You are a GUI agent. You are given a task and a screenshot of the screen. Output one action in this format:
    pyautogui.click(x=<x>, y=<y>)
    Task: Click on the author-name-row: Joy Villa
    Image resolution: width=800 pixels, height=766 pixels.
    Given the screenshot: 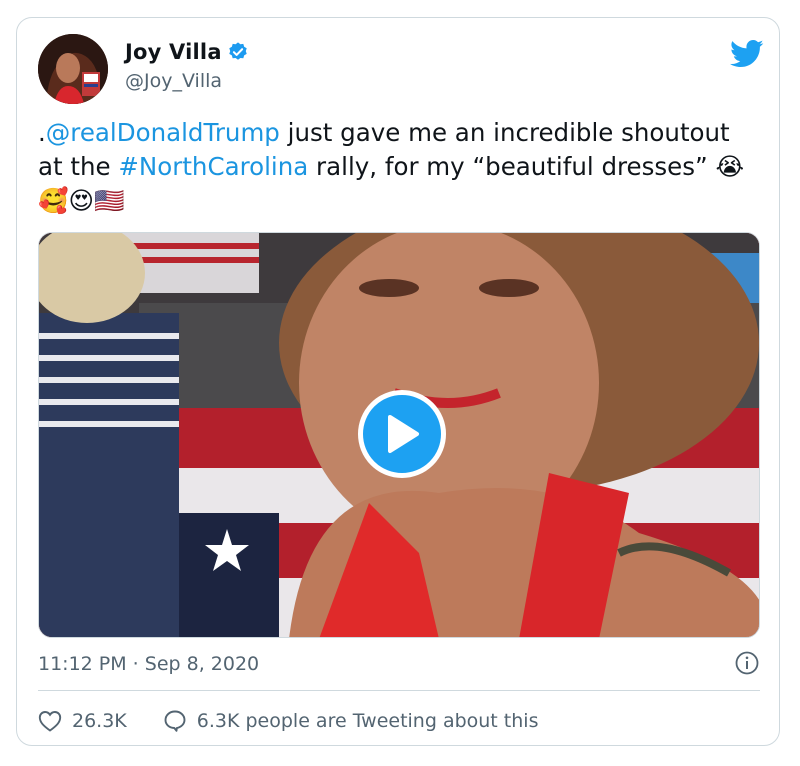 What is the action you would take?
    pyautogui.click(x=187, y=52)
    